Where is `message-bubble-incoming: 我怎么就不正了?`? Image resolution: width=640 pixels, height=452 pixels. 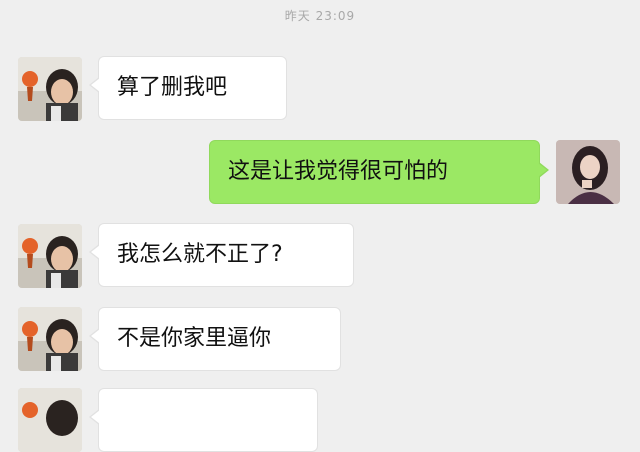 message-bubble-incoming: 我怎么就不正了? is located at coordinates (221, 255).